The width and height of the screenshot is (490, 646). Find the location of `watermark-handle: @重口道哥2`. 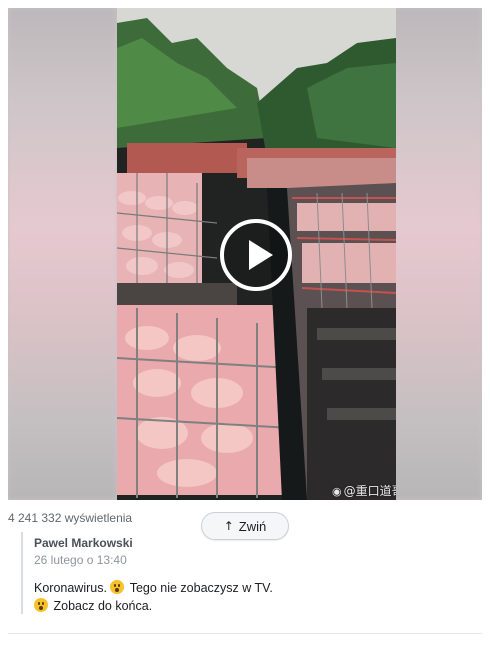

watermark-handle: @重口道哥2 is located at coordinates (369, 491).